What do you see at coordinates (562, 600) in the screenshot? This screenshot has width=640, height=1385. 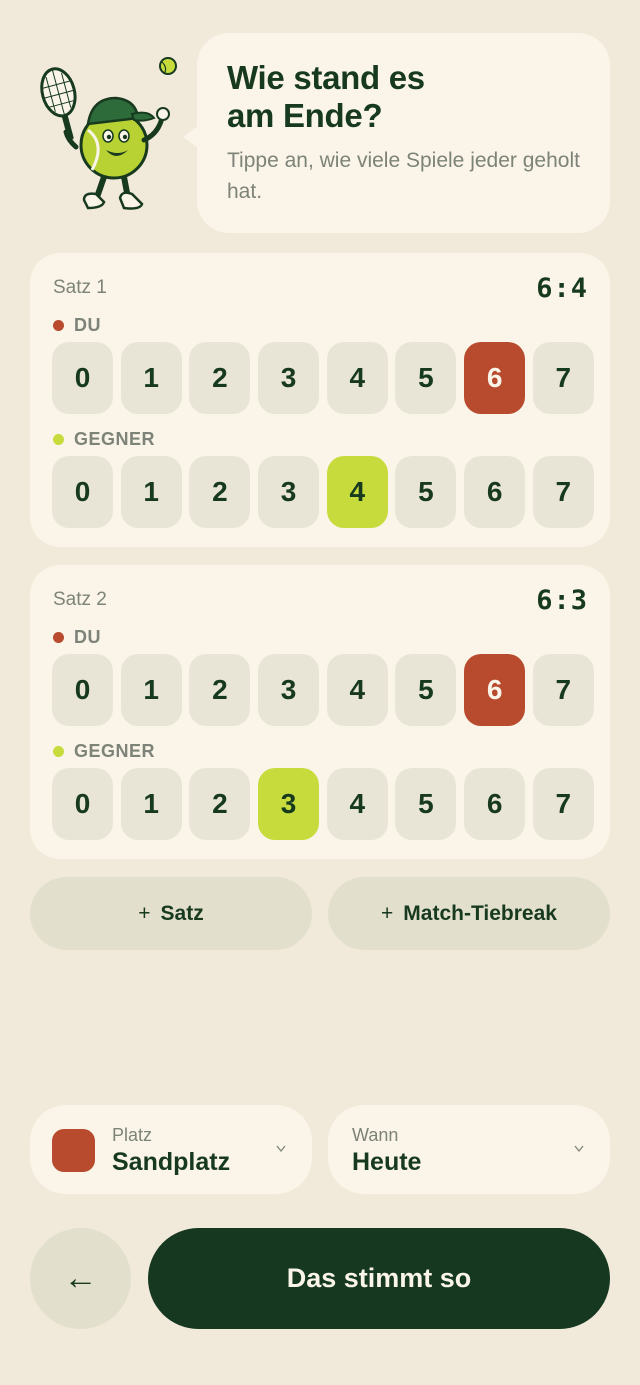 I see `set-score: 6:3` at bounding box center [562, 600].